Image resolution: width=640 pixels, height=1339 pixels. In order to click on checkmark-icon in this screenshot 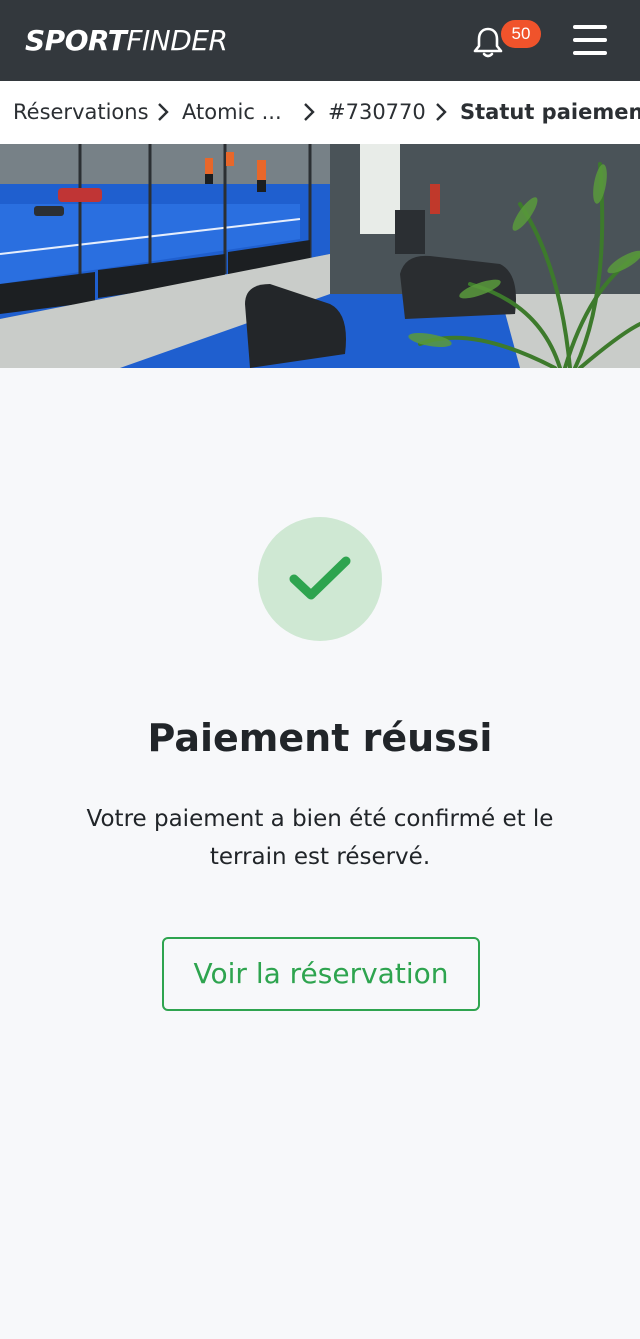, I will do `click(320, 578)`.